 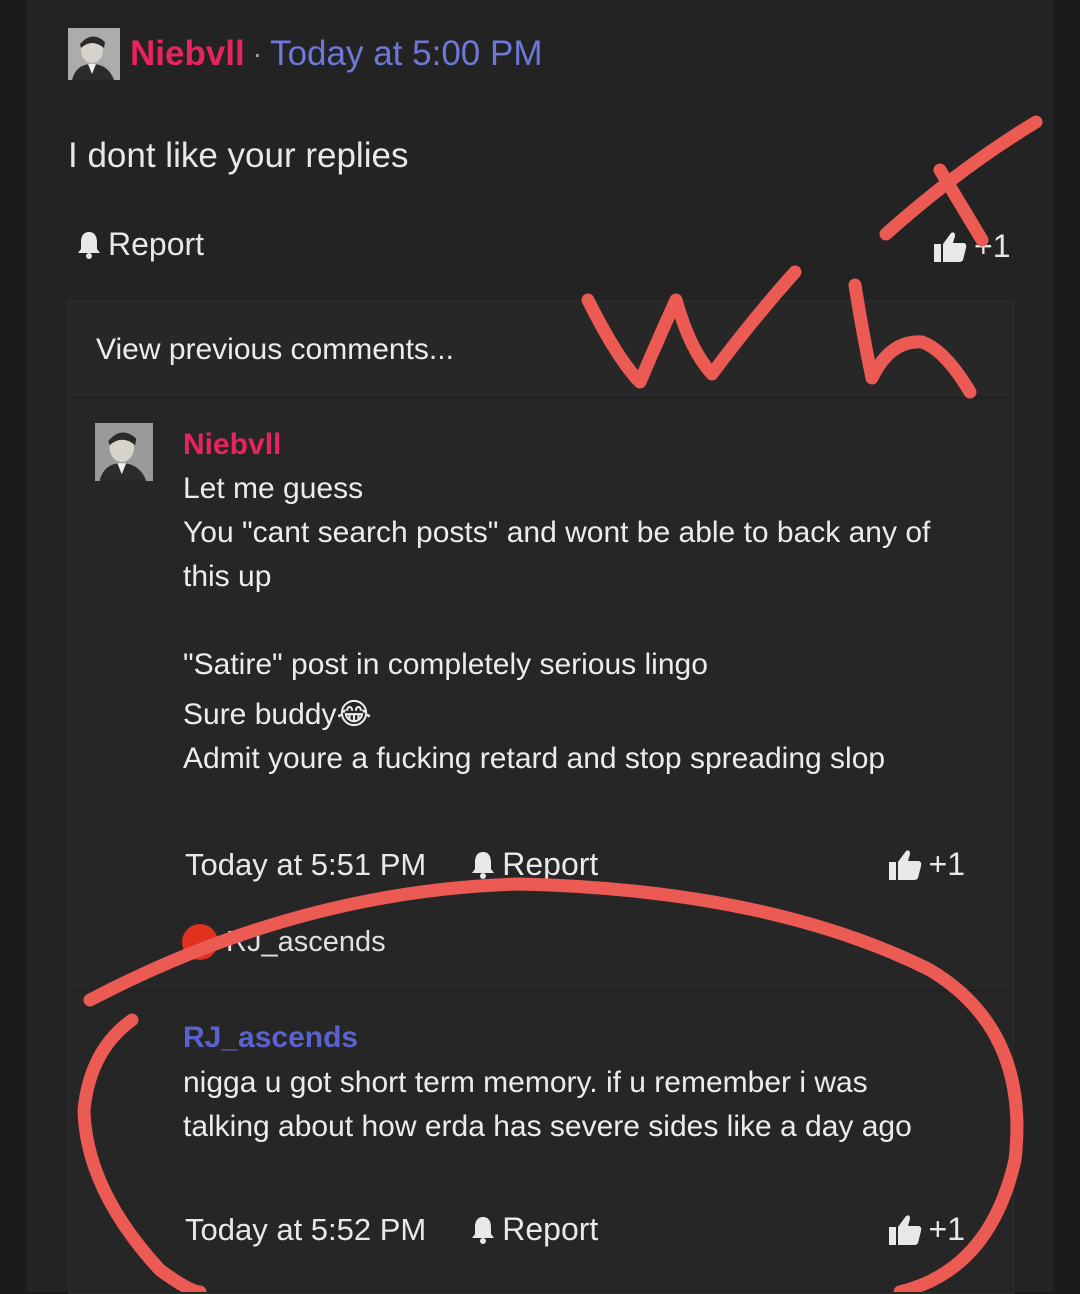 I want to click on comment-blank-line, so click(x=583, y=621).